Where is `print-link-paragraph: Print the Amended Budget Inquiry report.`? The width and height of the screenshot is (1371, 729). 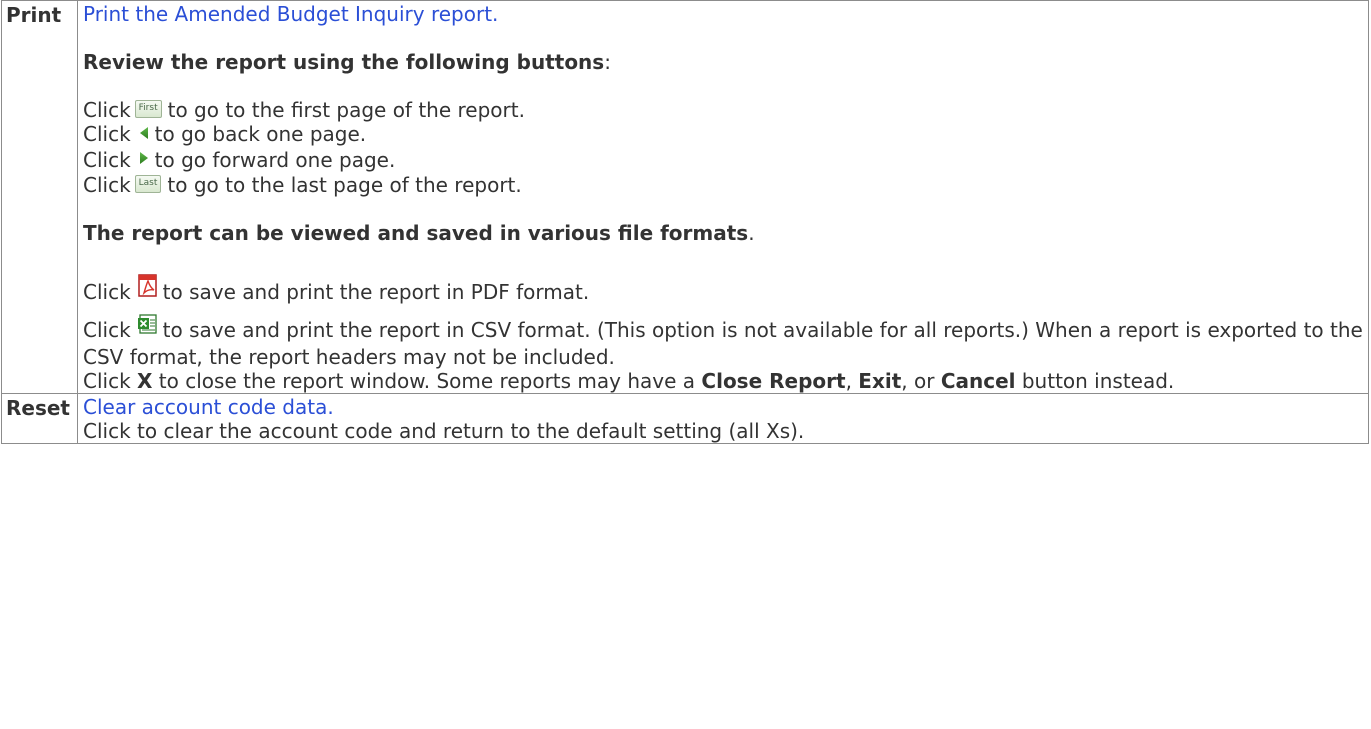 print-link-paragraph: Print the Amended Budget Inquiry report. is located at coordinates (723, 14).